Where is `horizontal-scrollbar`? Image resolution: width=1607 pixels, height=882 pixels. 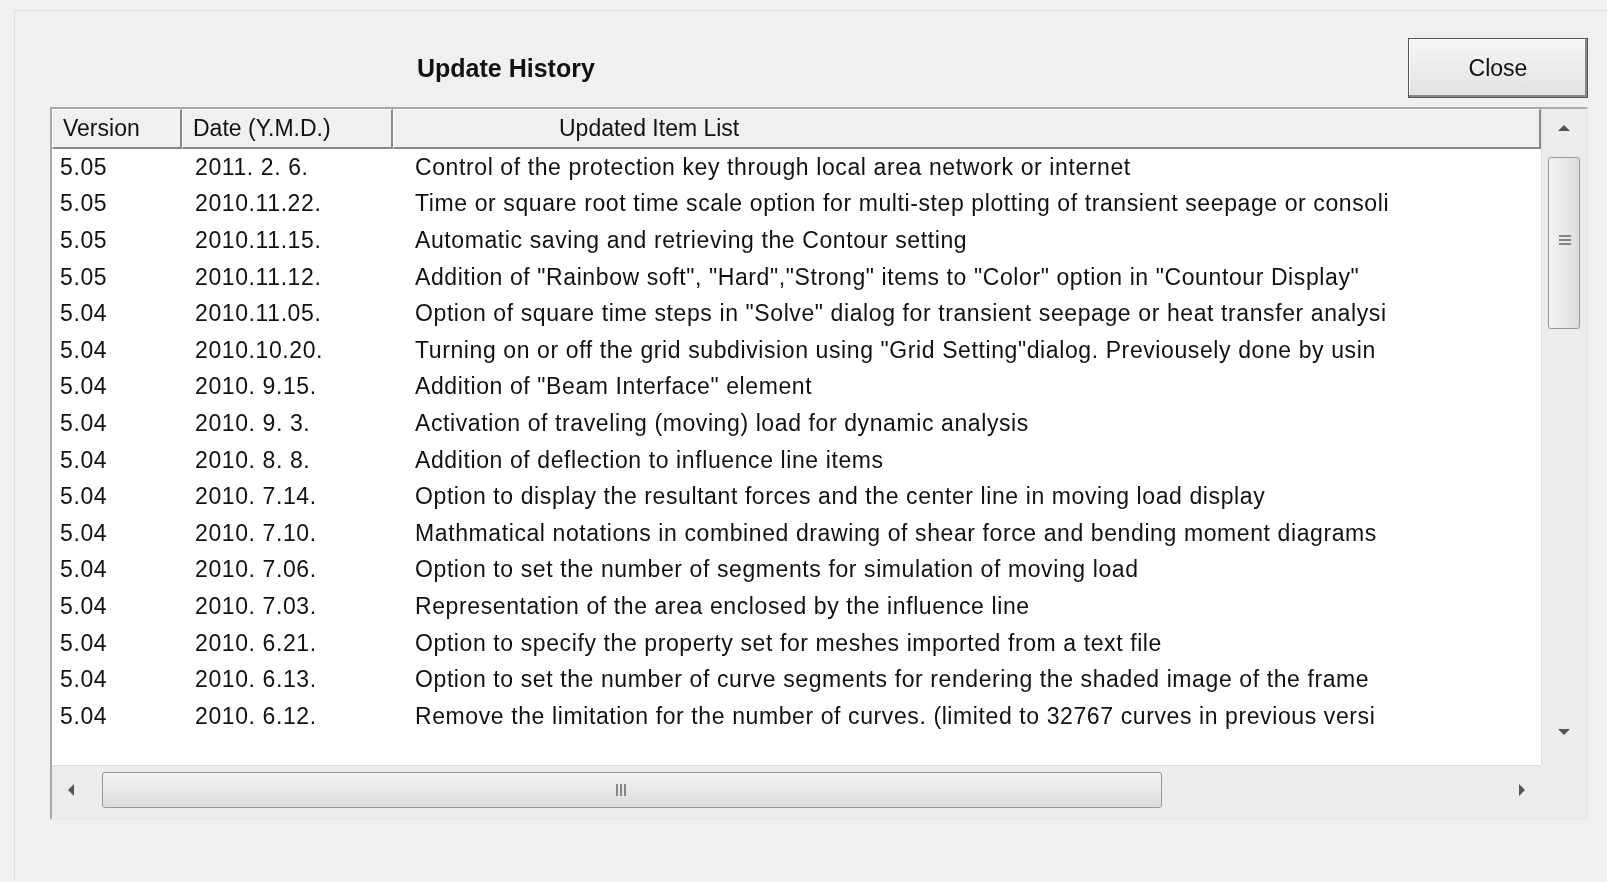 horizontal-scrollbar is located at coordinates (796, 791).